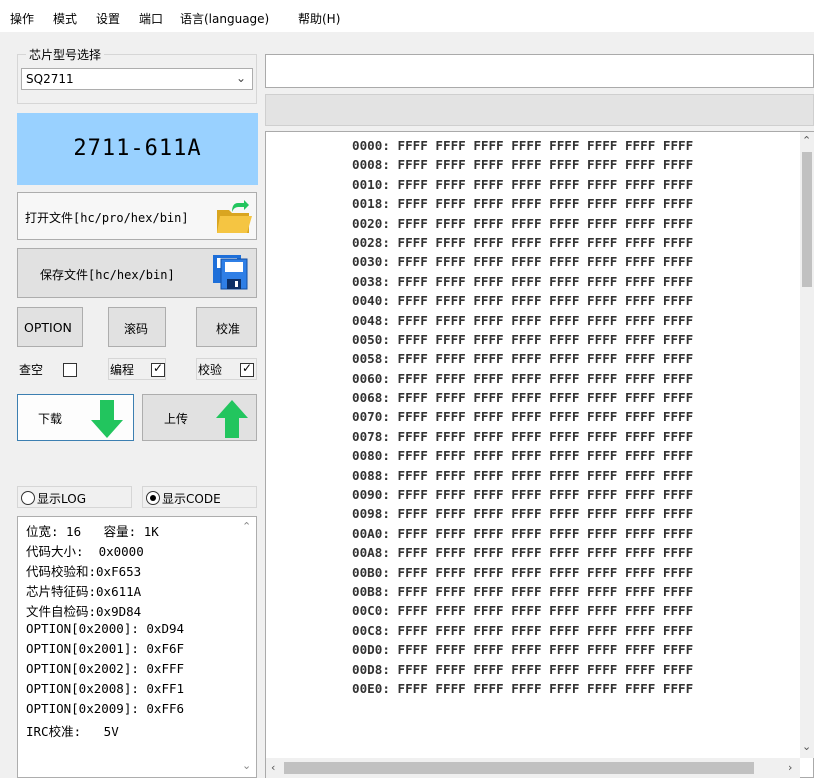 The image size is (814, 778). What do you see at coordinates (246, 647) in the screenshot?
I see `info-scrollbar: ⌃ ⌄` at bounding box center [246, 647].